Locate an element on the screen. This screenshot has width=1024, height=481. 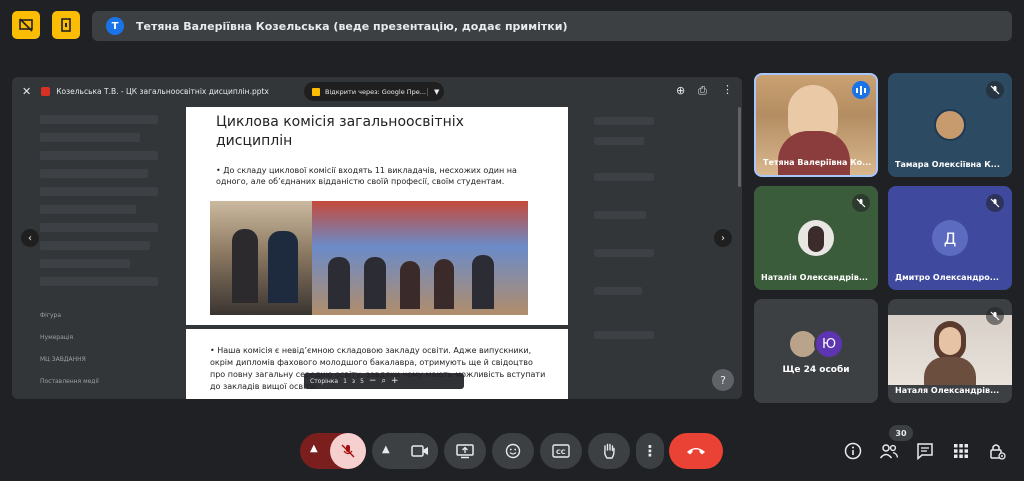
participant-count-badge: 30 is located at coordinates (901, 433).